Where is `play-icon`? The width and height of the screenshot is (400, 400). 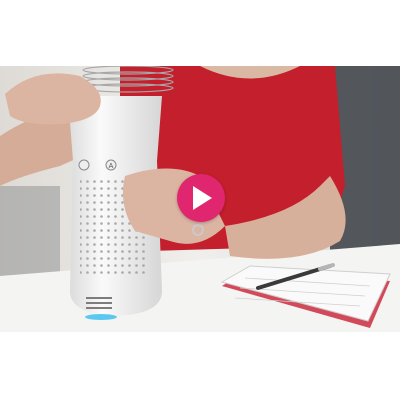
play-icon is located at coordinates (202, 198).